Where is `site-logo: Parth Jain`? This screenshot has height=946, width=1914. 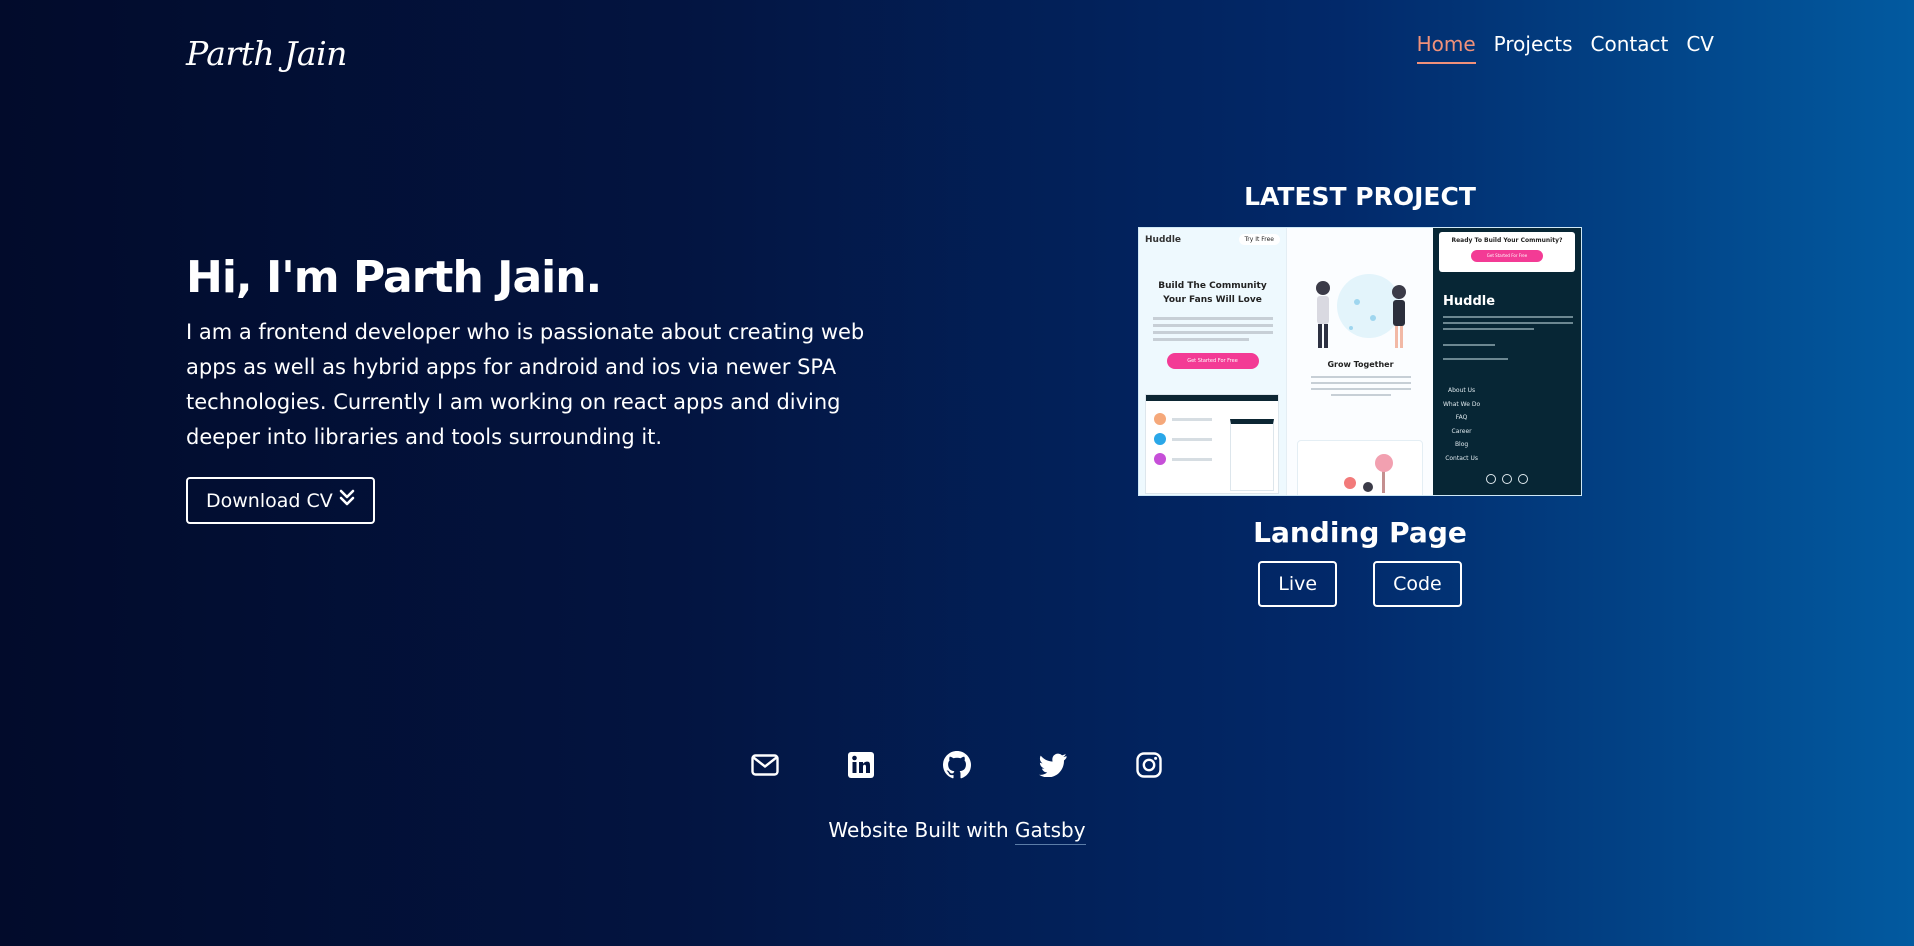 site-logo: Parth Jain is located at coordinates (266, 53).